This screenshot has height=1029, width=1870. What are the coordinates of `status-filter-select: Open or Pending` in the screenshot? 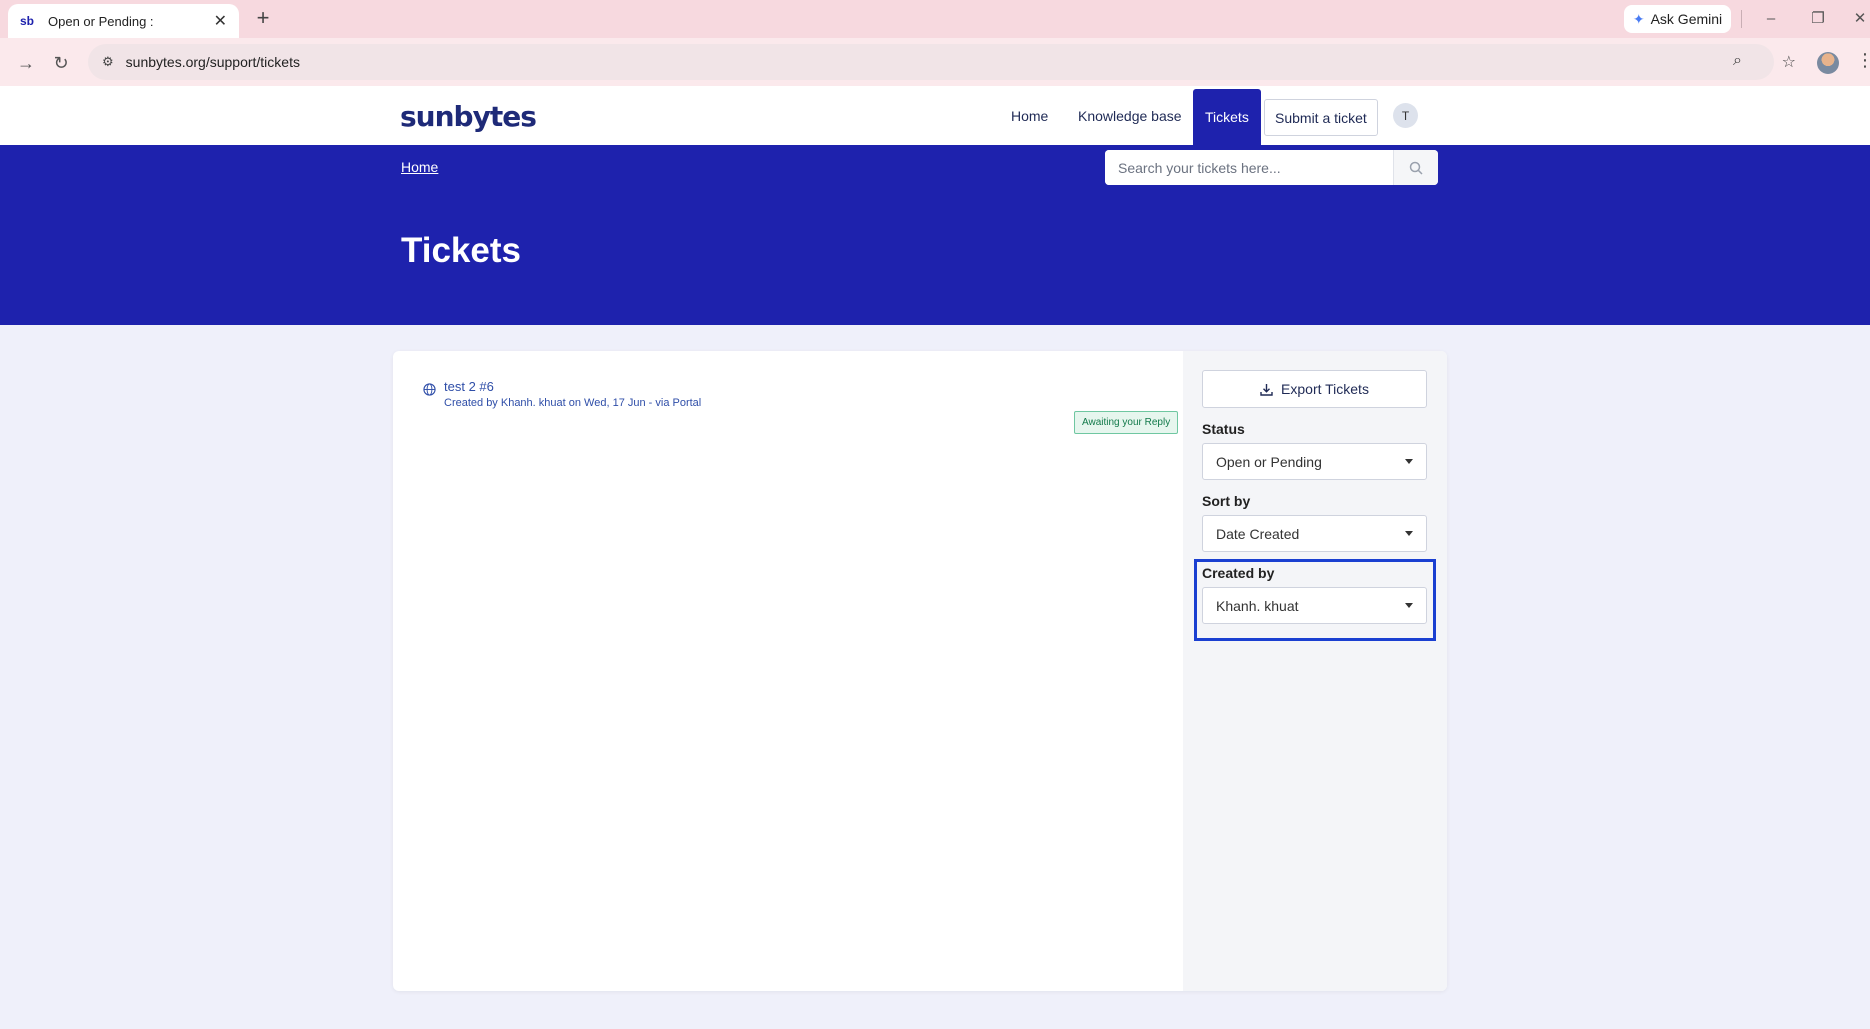 It's located at (1314, 461).